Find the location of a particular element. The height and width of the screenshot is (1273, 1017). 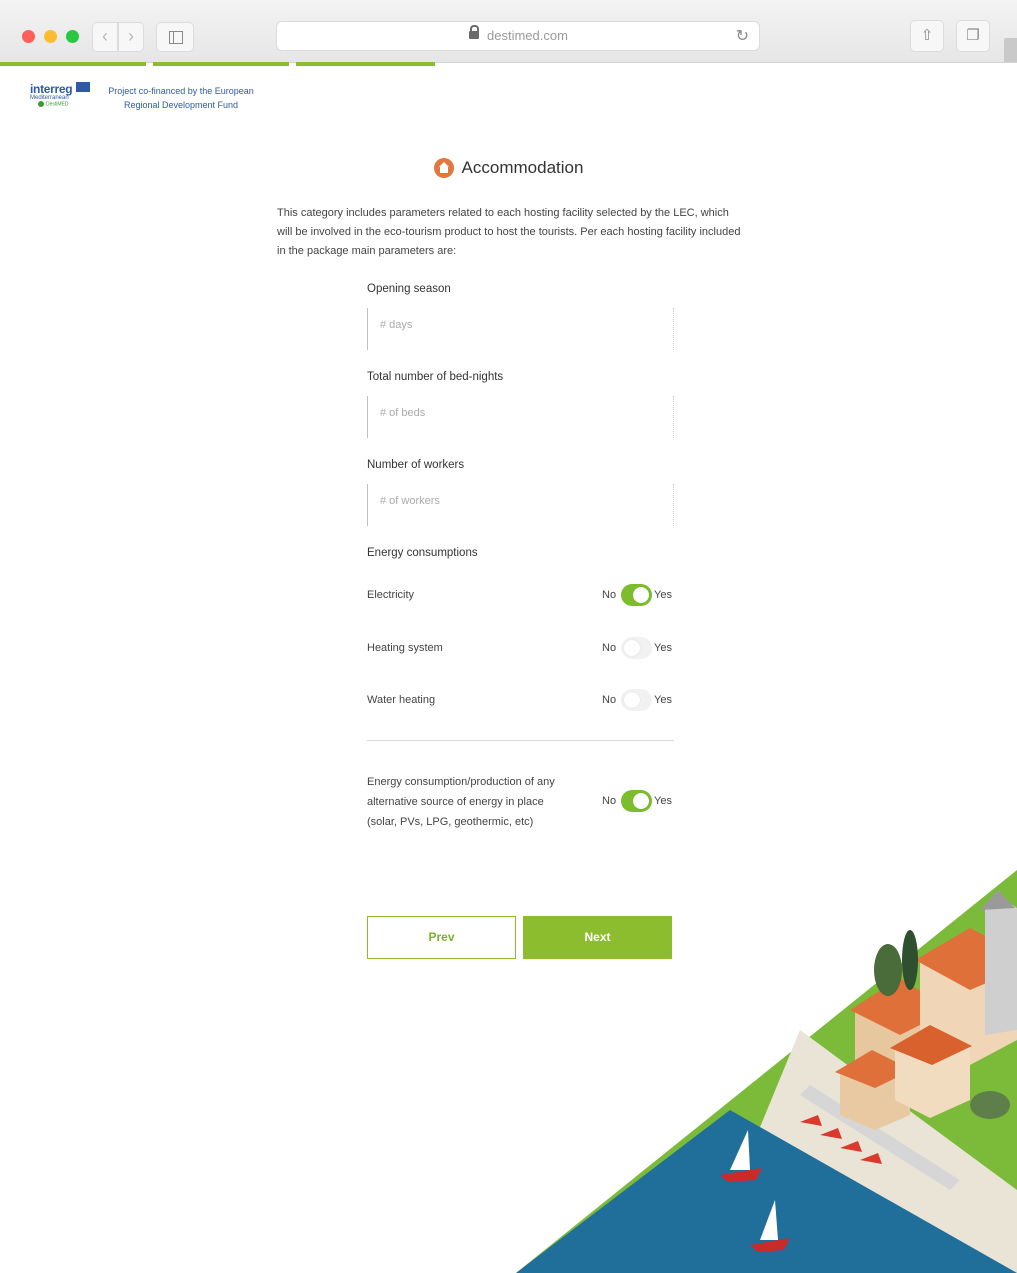

alternative-energy-toggle is located at coordinates (636, 801).